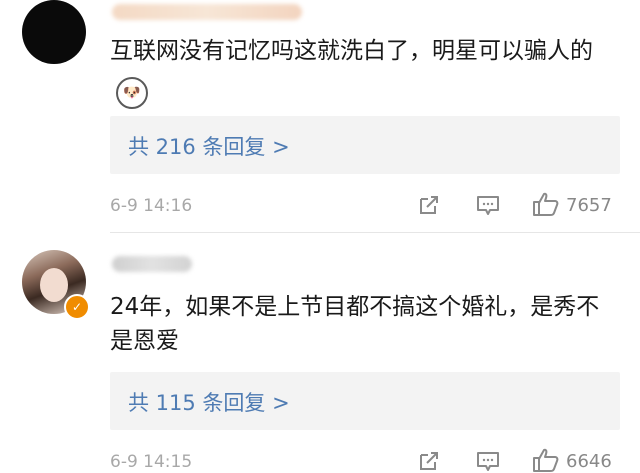 The image size is (640, 473). Describe the element at coordinates (365, 145) in the screenshot. I see `view-replies-button: 共 216 条回复 >` at that location.